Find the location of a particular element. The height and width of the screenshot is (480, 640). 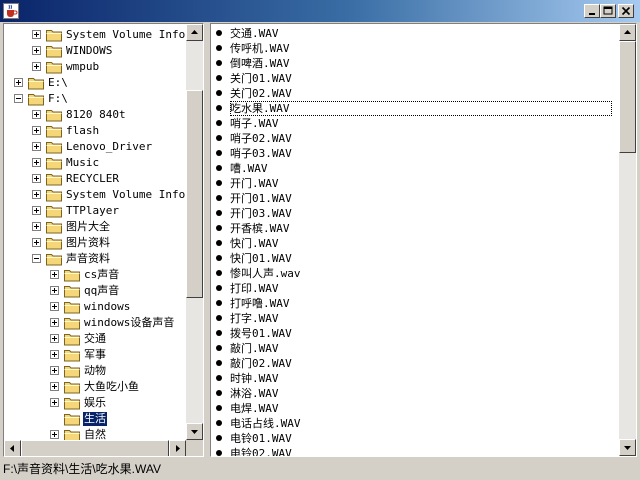

file-name: 开香槟.WAV is located at coordinates (260, 228).